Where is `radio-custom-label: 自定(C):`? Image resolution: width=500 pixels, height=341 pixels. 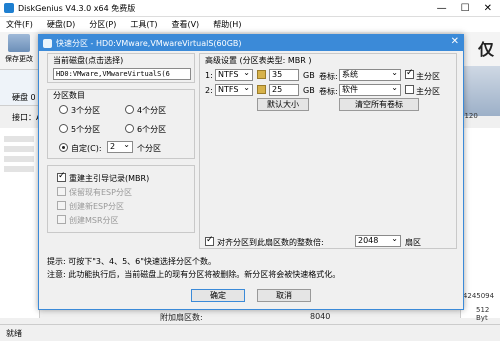
radio-custom-label: 自定(C): is located at coordinates (86, 148).